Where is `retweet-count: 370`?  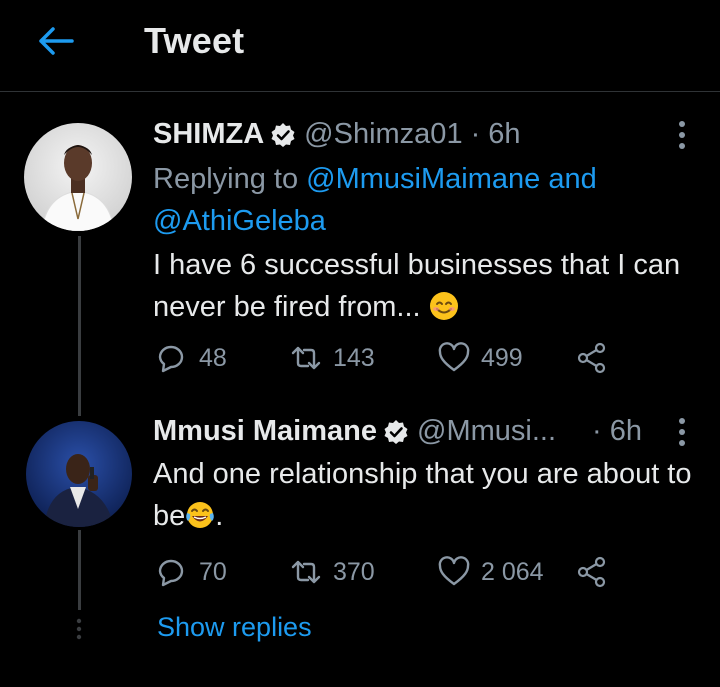 retweet-count: 370 is located at coordinates (354, 571).